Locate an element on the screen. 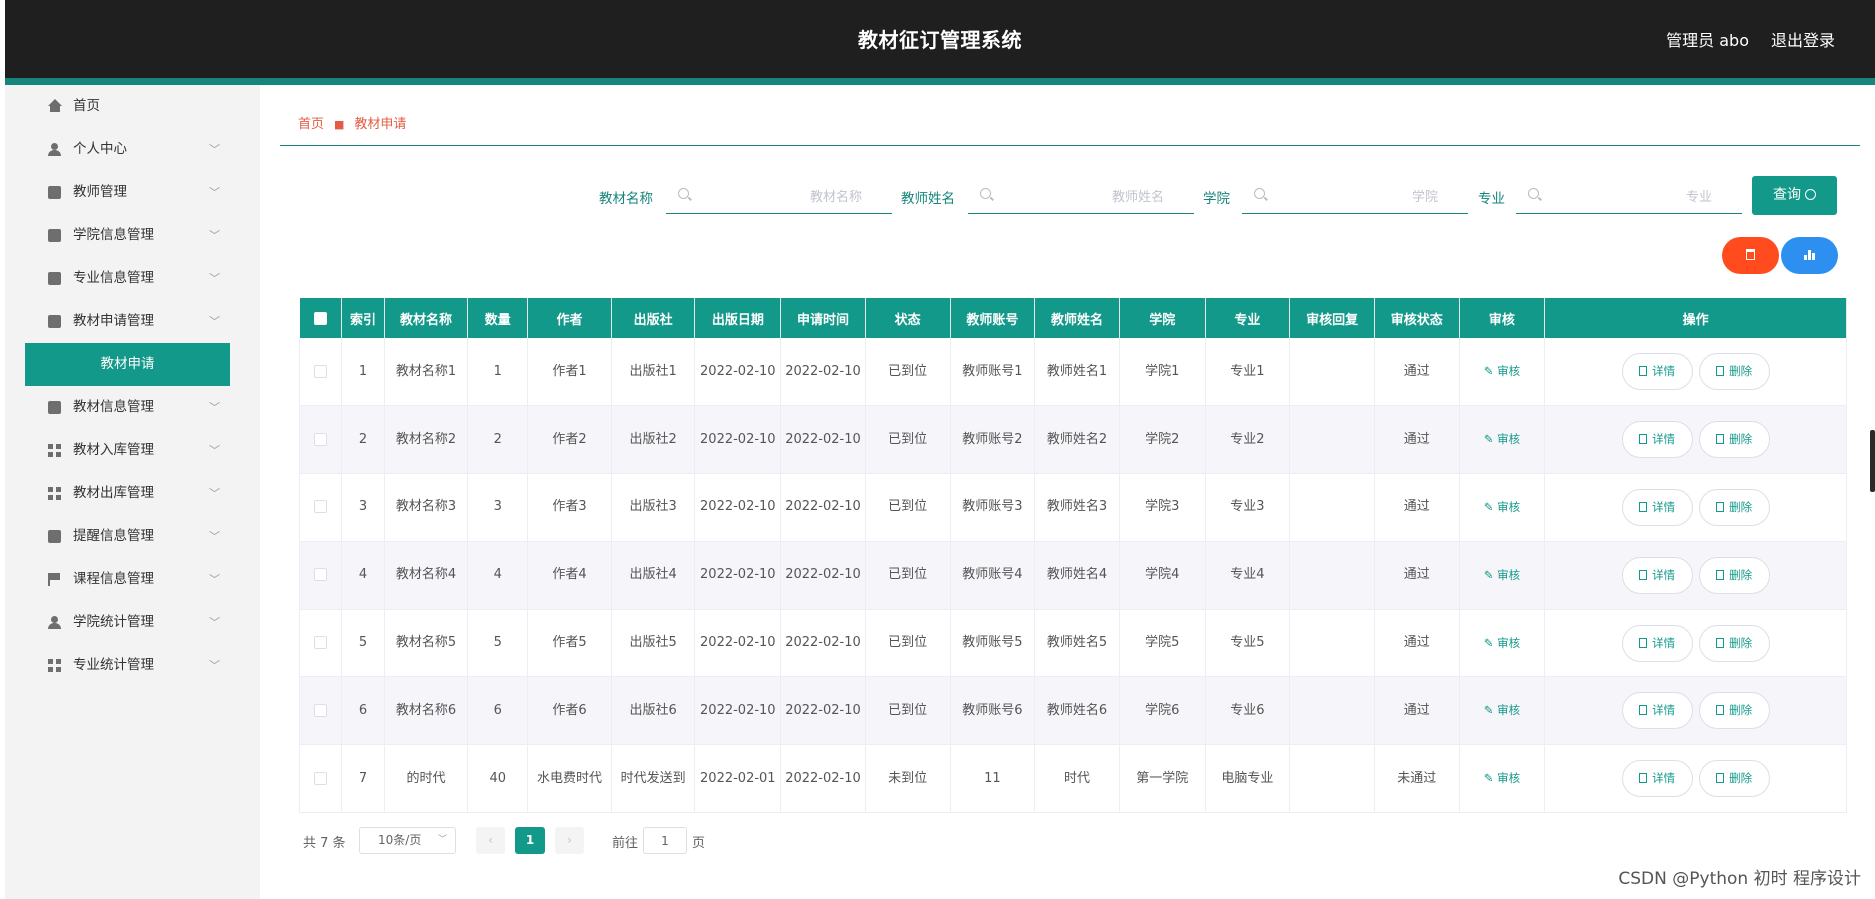 Image resolution: width=1875 pixels, height=899 pixels. trash-icon is located at coordinates (1750, 254).